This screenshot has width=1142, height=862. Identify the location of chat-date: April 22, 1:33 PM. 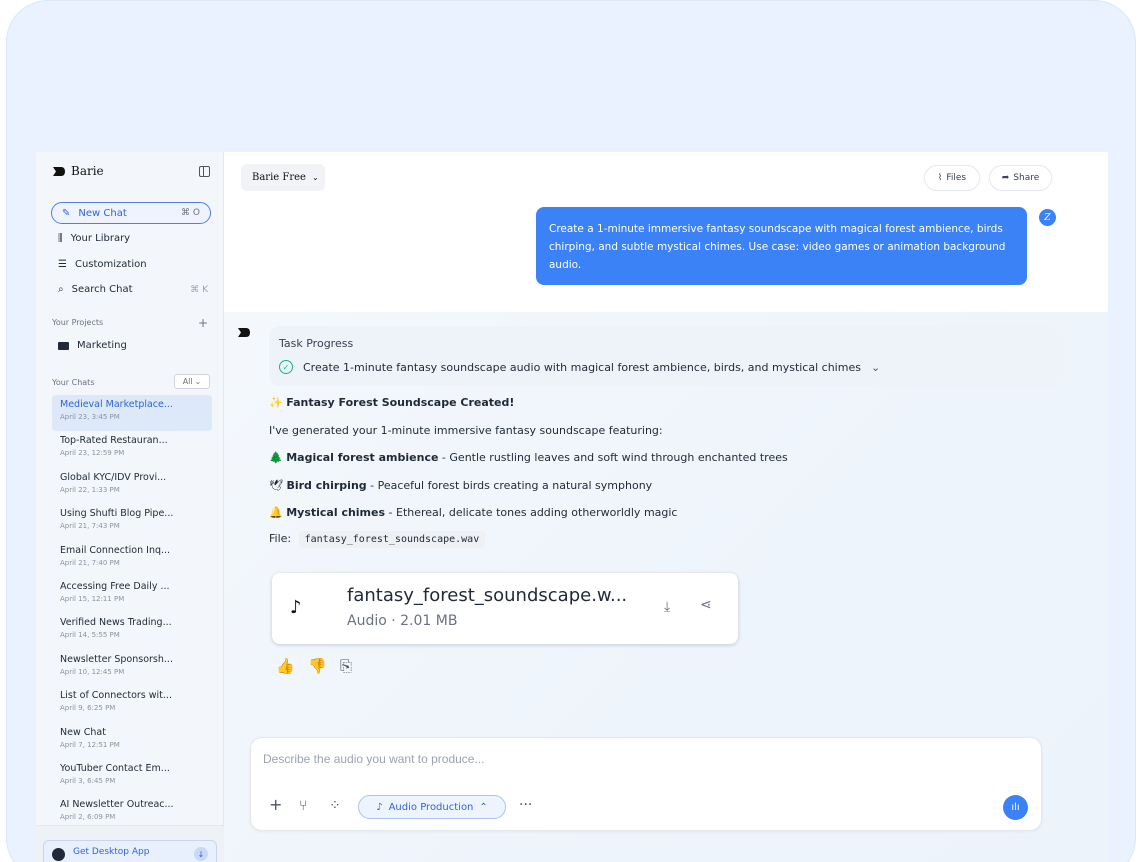
(90, 489).